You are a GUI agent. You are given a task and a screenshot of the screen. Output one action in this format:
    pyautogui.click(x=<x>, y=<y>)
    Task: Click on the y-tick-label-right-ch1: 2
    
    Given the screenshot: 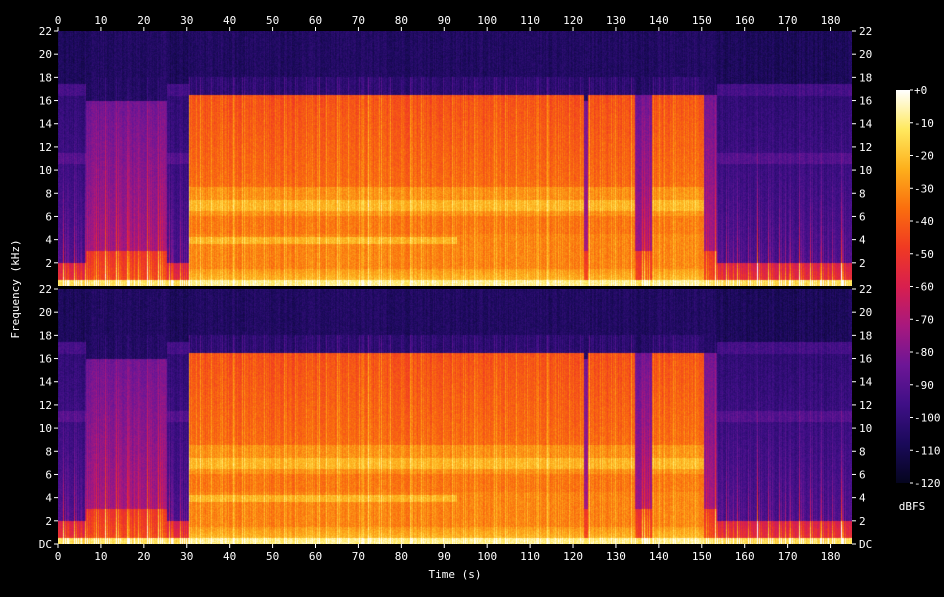 What is the action you would take?
    pyautogui.click(x=862, y=263)
    